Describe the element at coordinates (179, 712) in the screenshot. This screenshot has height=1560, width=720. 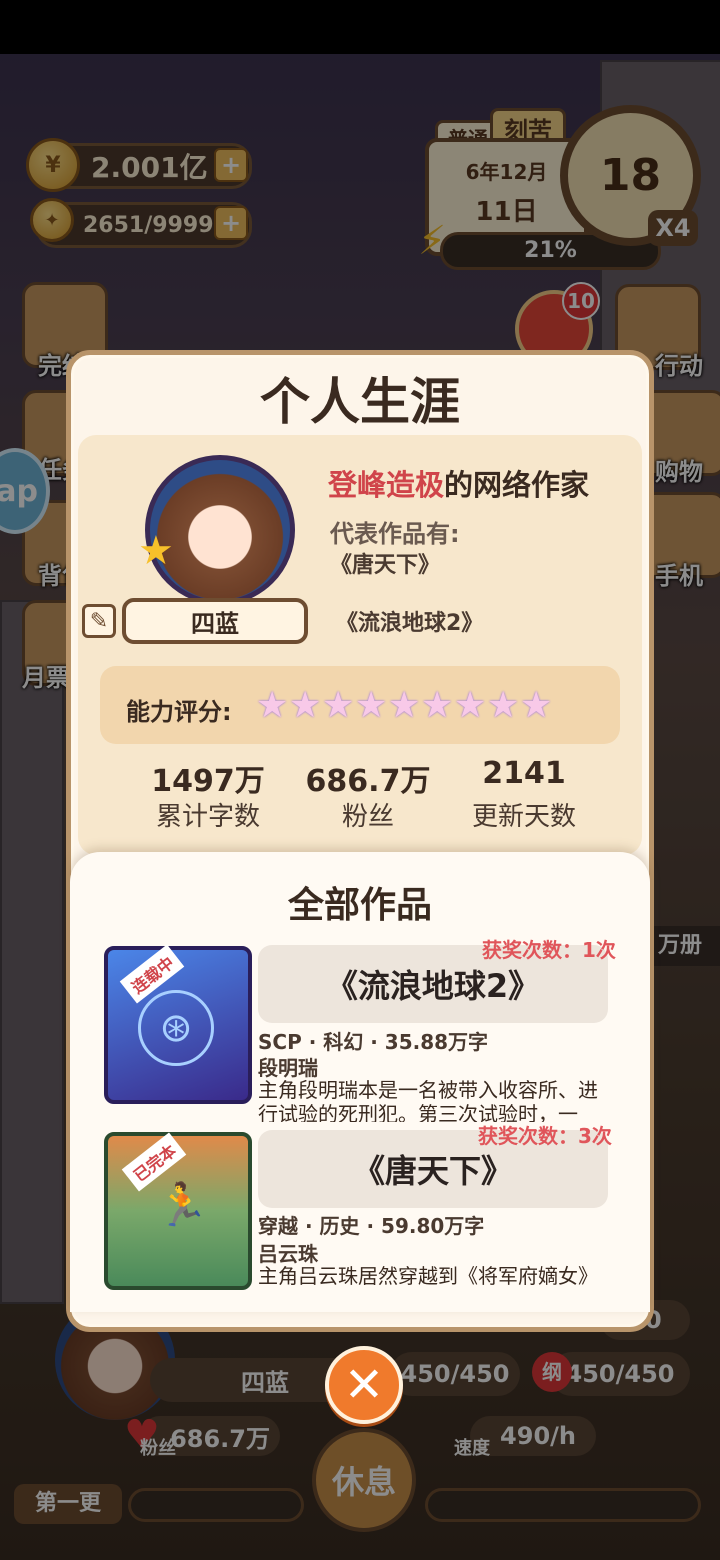
I see `ability-label: 能力评分:` at that location.